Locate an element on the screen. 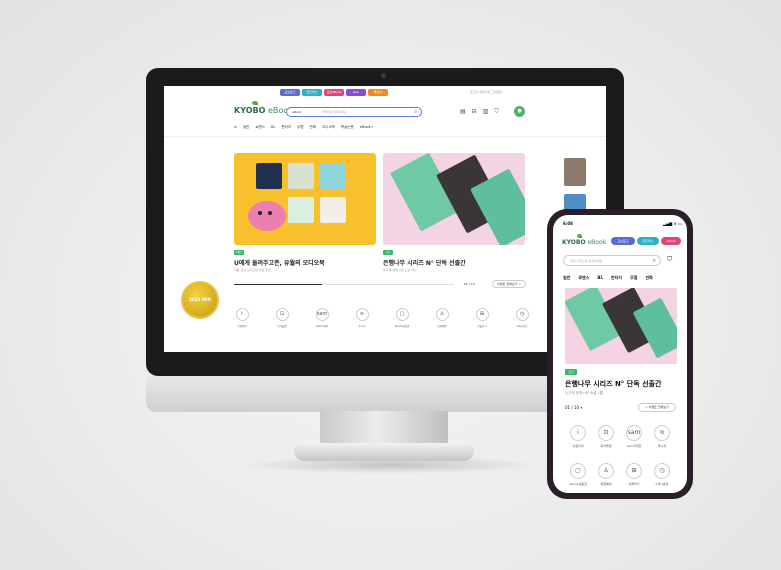 This screenshot has width=781, height=570. view-all-events-button: 이벤트 전체보기 > is located at coordinates (509, 284).